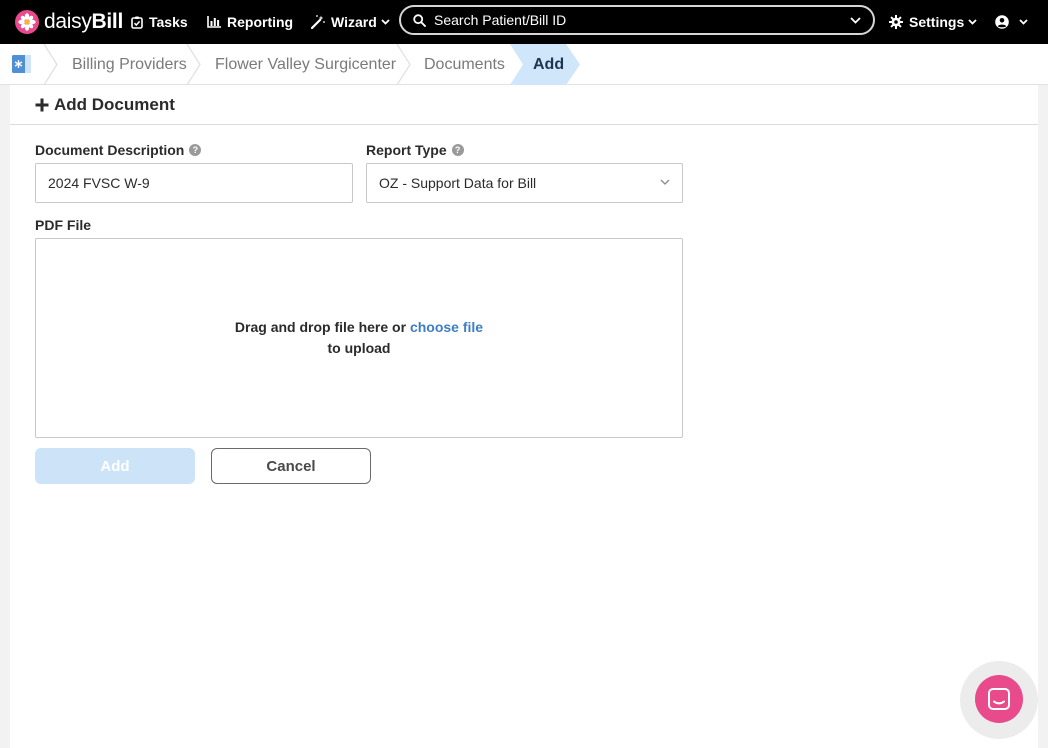 Image resolution: width=1048 pixels, height=748 pixels. Describe the element at coordinates (406, 150) in the screenshot. I see `report-type-label-text: Report Type` at that location.